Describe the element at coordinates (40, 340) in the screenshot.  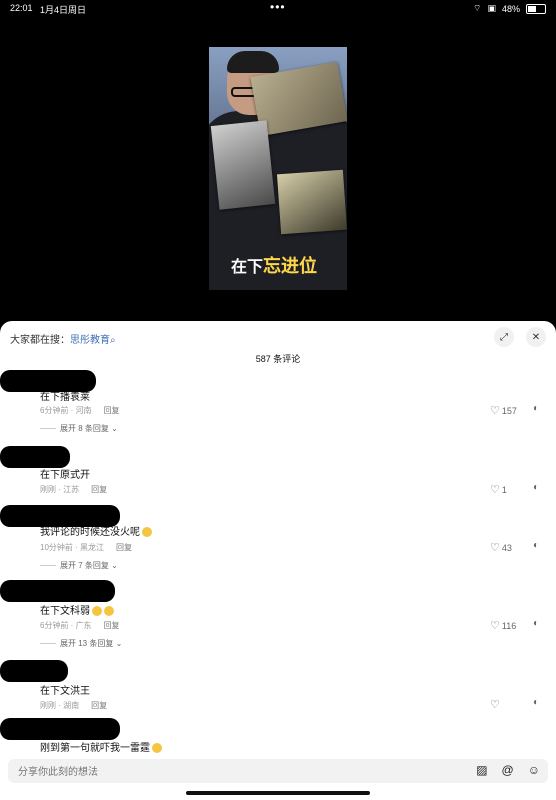
I see `search-prefix: 大家都在搜：` at that location.